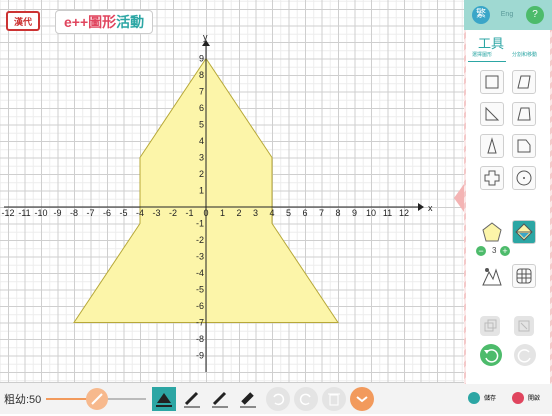 Image resolution: width=552 pixels, height=416 pixels. I want to click on pen-tool-button, so click(192, 399).